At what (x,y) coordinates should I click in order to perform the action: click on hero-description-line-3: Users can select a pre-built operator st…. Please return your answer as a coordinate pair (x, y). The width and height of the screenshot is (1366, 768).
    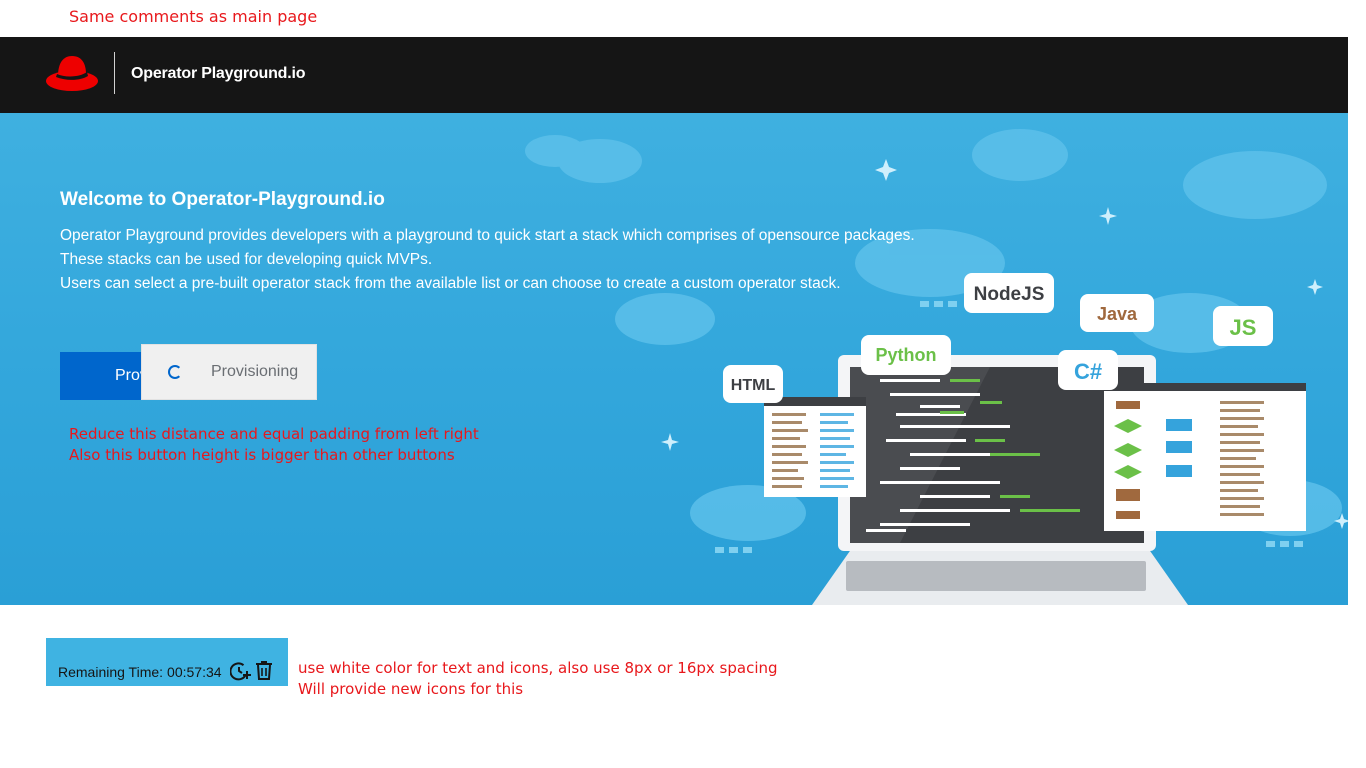
    Looking at the image, I should click on (450, 283).